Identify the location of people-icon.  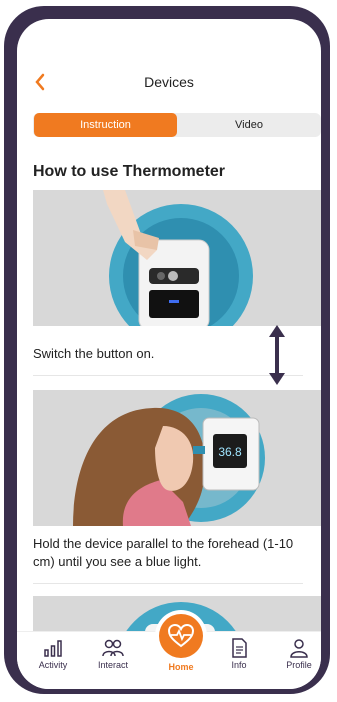
(113, 648).